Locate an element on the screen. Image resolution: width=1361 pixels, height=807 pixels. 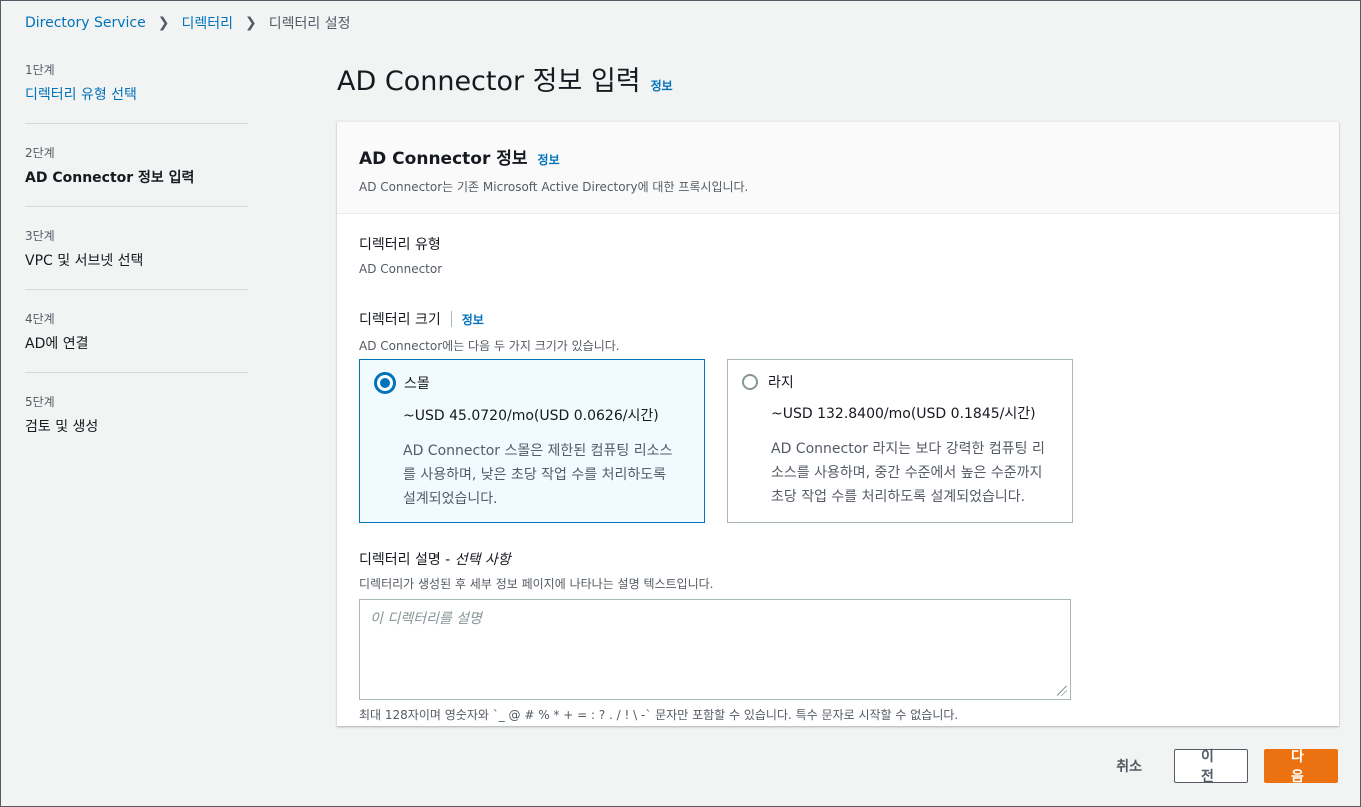
directory-size-description: AD Connector에는 다음 두 가지 크기가 있습니다. is located at coordinates (489, 346).